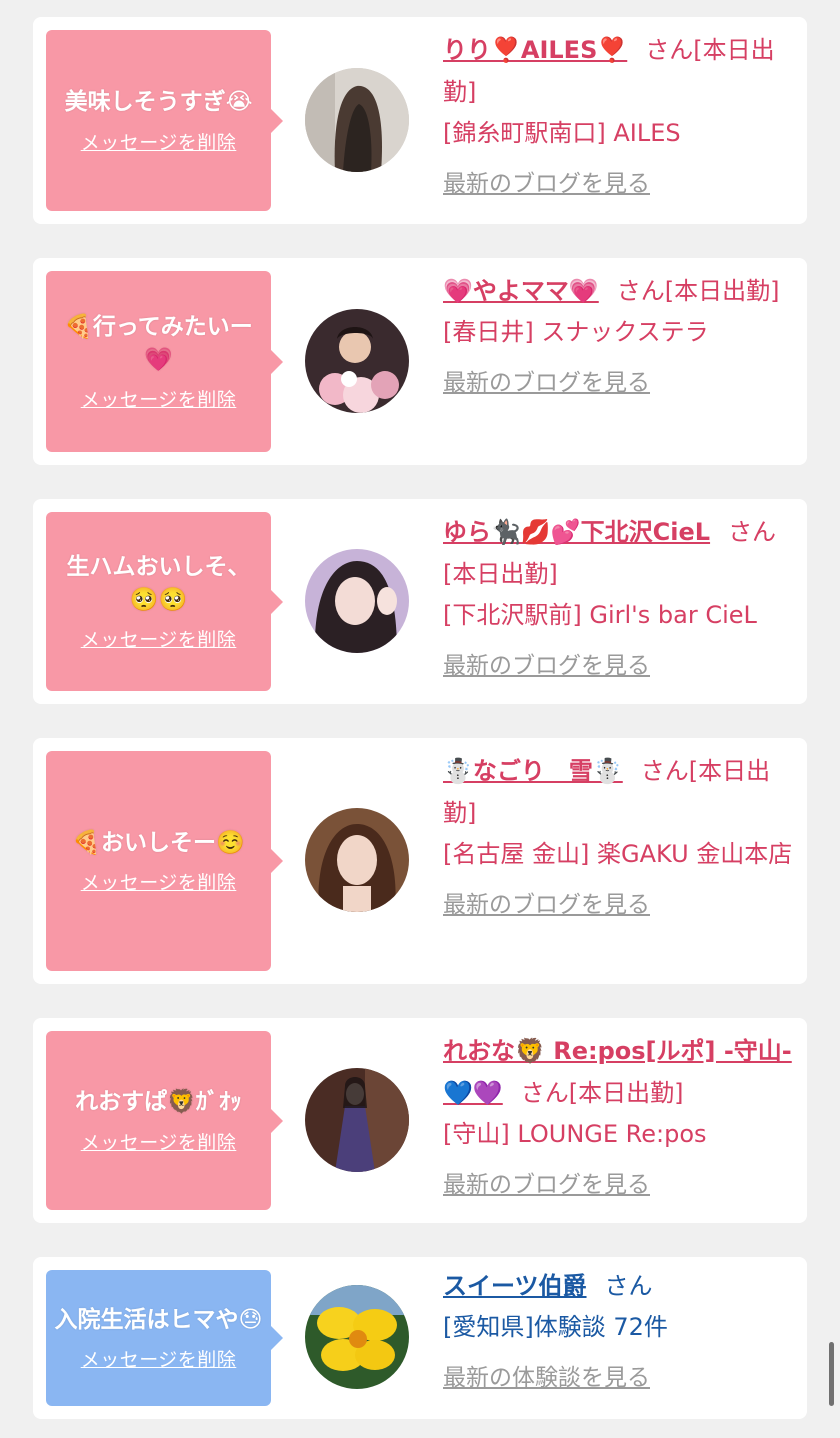  I want to click on message-bubble: 🍕行ってみたいー💗 メッセージを削除, so click(164, 361).